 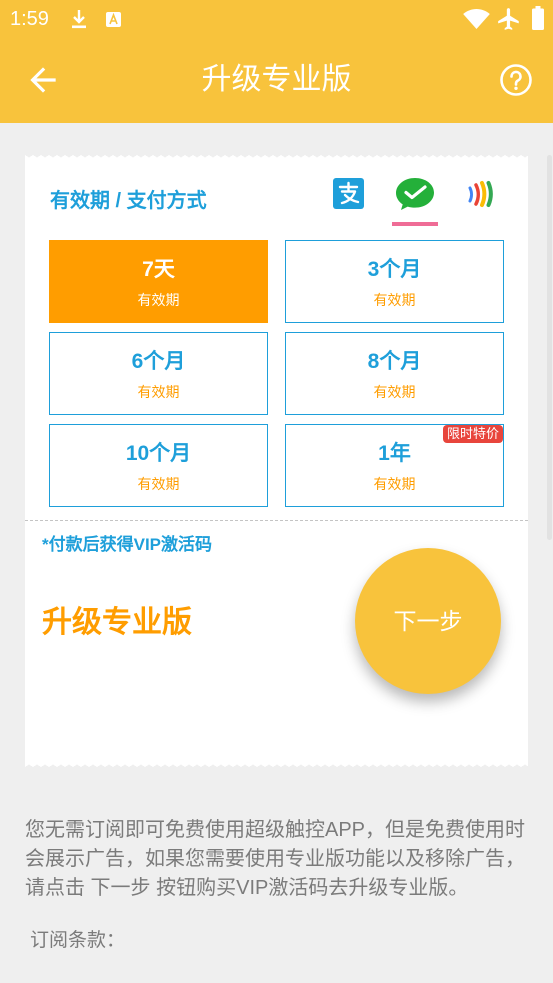 What do you see at coordinates (549, 347) in the screenshot?
I see `scrollbar` at bounding box center [549, 347].